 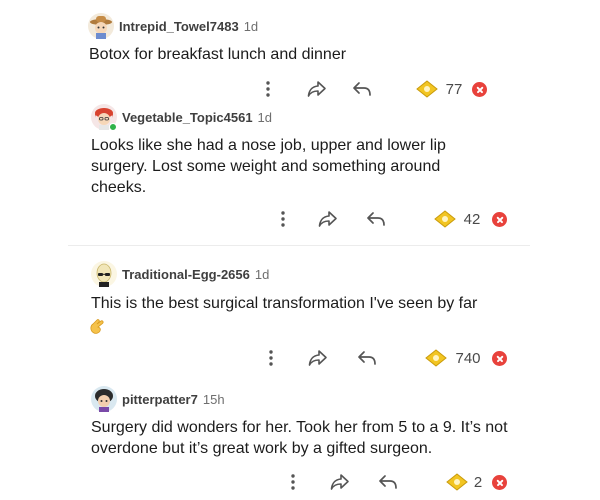 I want to click on vote-count: 740, so click(x=468, y=358).